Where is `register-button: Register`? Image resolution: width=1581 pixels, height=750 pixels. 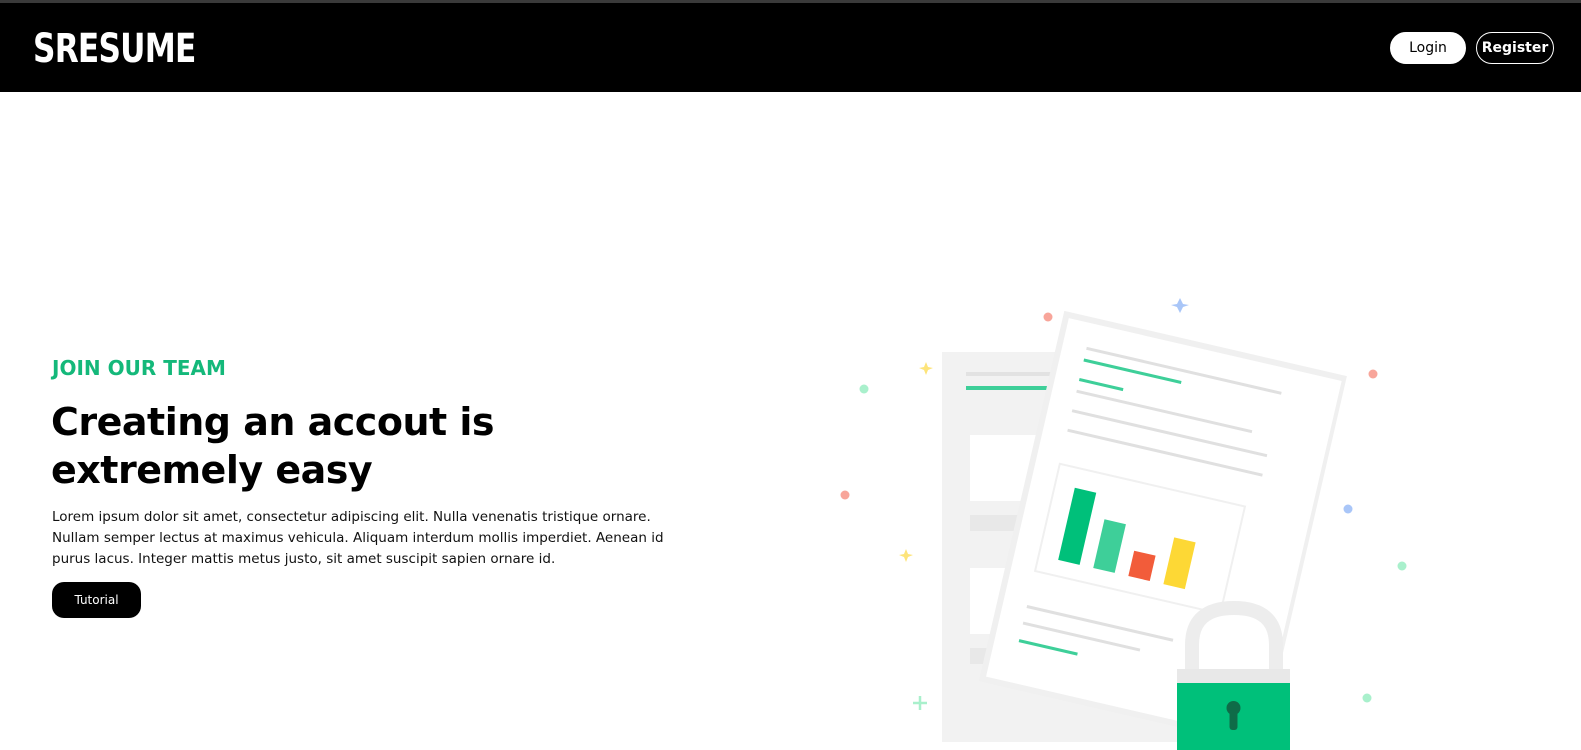 register-button: Register is located at coordinates (1515, 48).